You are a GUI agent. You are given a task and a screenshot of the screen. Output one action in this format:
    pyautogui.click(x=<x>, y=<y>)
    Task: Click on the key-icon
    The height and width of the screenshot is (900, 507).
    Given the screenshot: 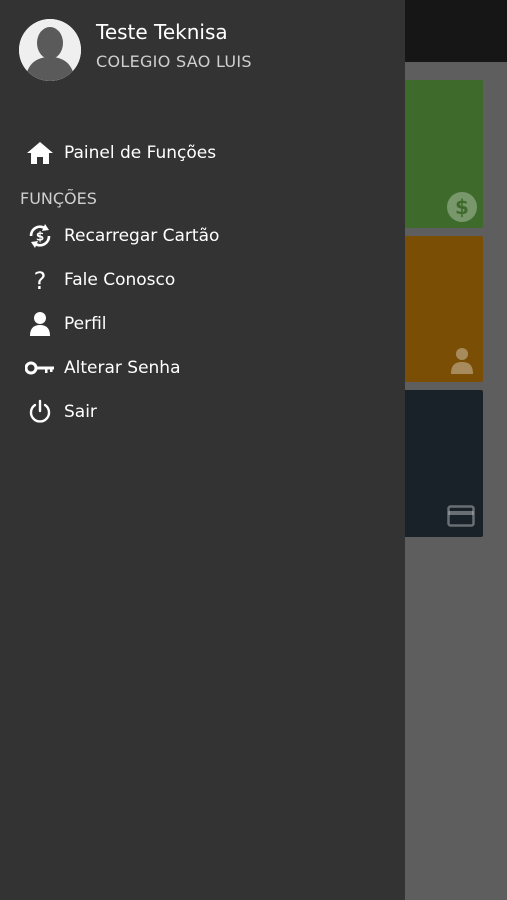 What is the action you would take?
    pyautogui.click(x=40, y=368)
    